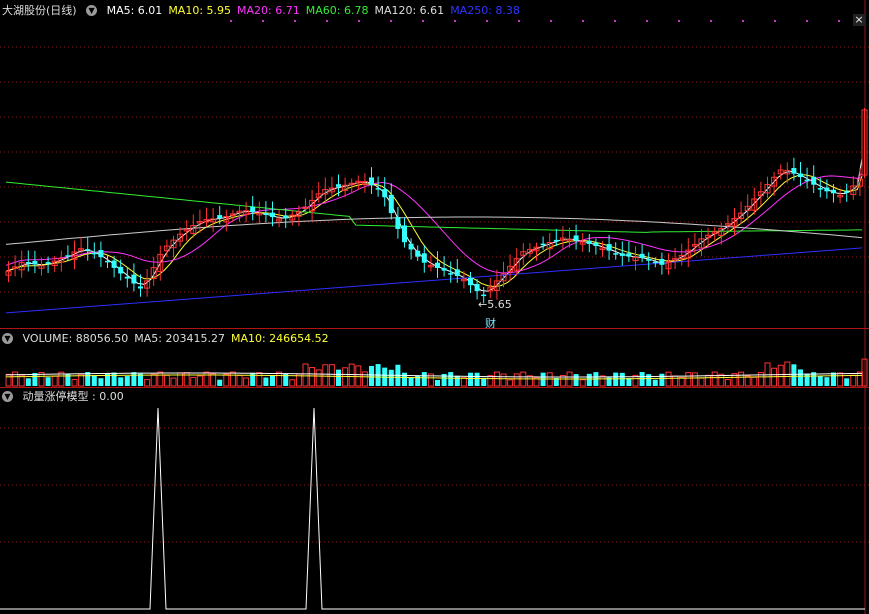 The image size is (869, 614). What do you see at coordinates (499, 304) in the screenshot?
I see `low-price-value: 5.65` at bounding box center [499, 304].